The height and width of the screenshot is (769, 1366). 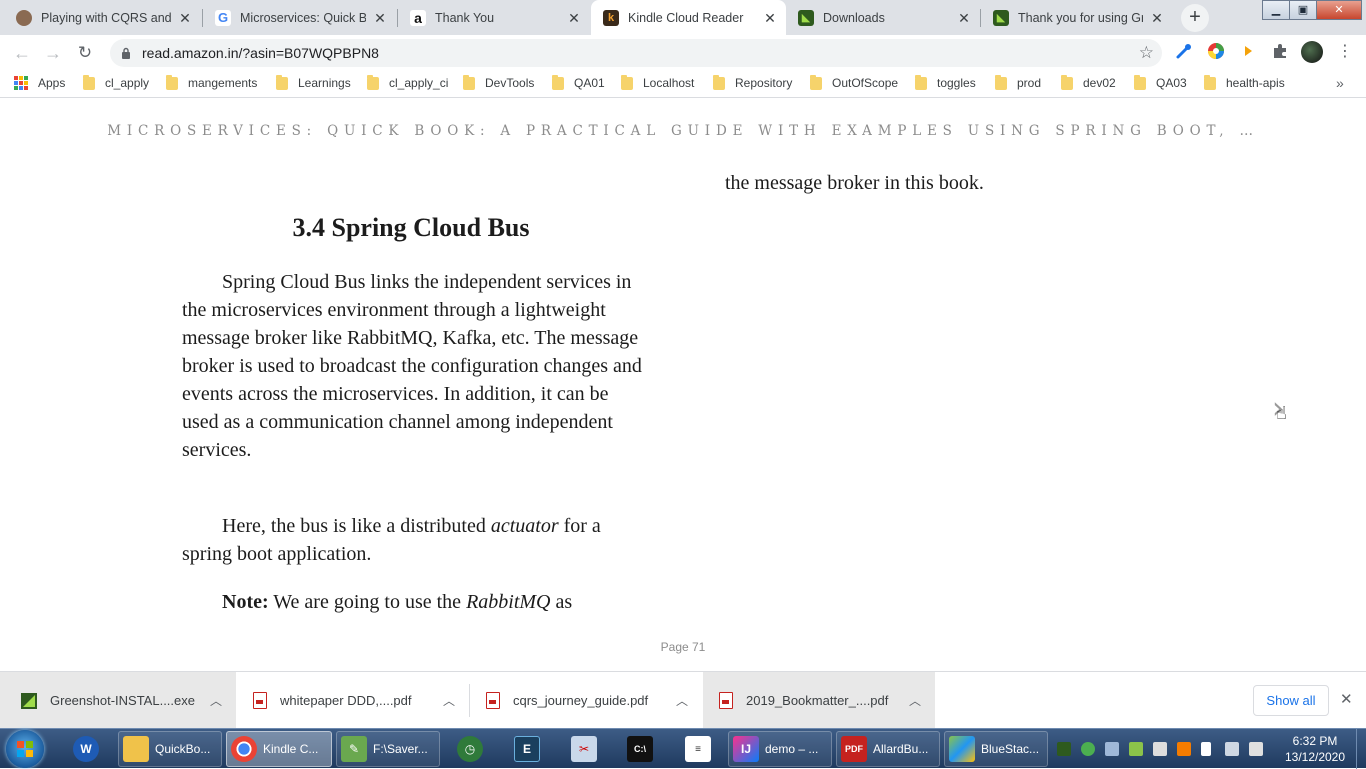 What do you see at coordinates (1064, 749) in the screenshot?
I see `greenshot-tray-icon` at bounding box center [1064, 749].